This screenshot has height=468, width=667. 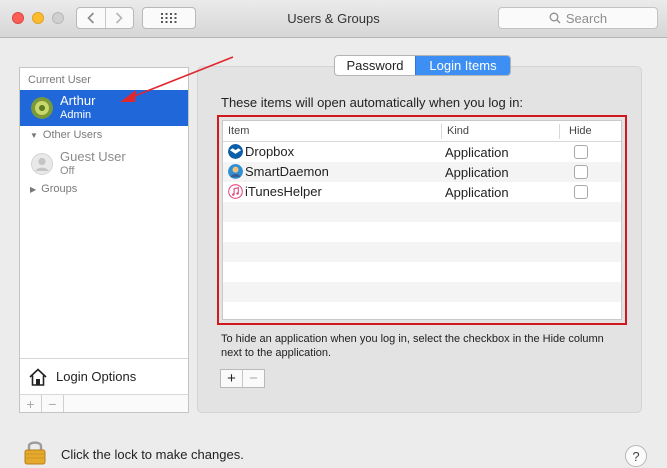 I want to click on user-row-guest: Guest User Off, so click(x=104, y=164).